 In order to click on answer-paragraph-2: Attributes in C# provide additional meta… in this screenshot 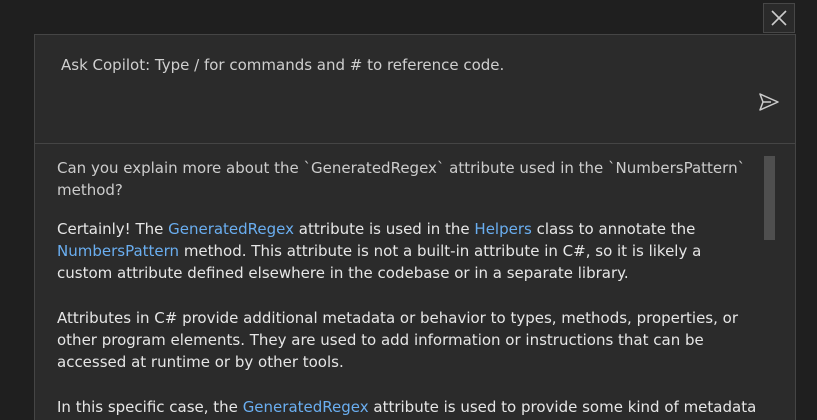, I will do `click(398, 340)`.